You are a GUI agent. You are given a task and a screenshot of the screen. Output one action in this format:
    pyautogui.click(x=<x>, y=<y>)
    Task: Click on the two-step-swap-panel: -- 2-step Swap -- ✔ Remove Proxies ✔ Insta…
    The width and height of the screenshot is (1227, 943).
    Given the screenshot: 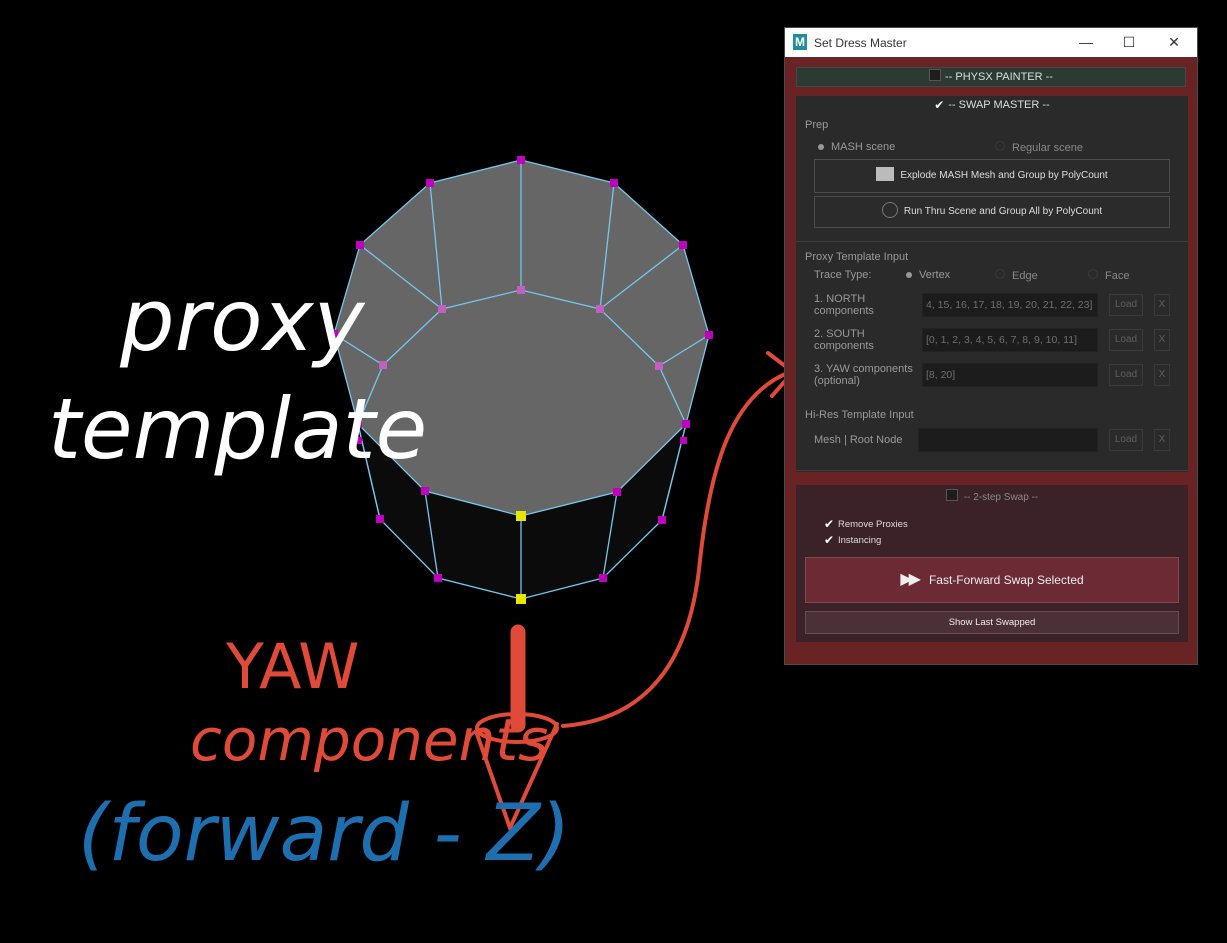 What is the action you would take?
    pyautogui.click(x=992, y=563)
    